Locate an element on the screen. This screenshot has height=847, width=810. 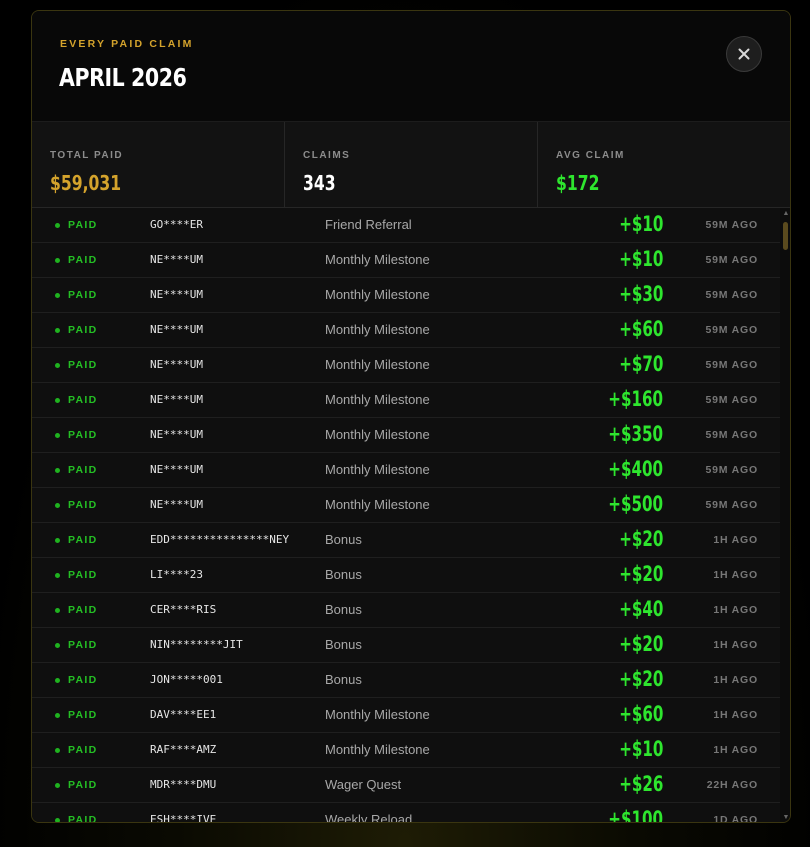
claim-user: MDR****DMU is located at coordinates (183, 784).